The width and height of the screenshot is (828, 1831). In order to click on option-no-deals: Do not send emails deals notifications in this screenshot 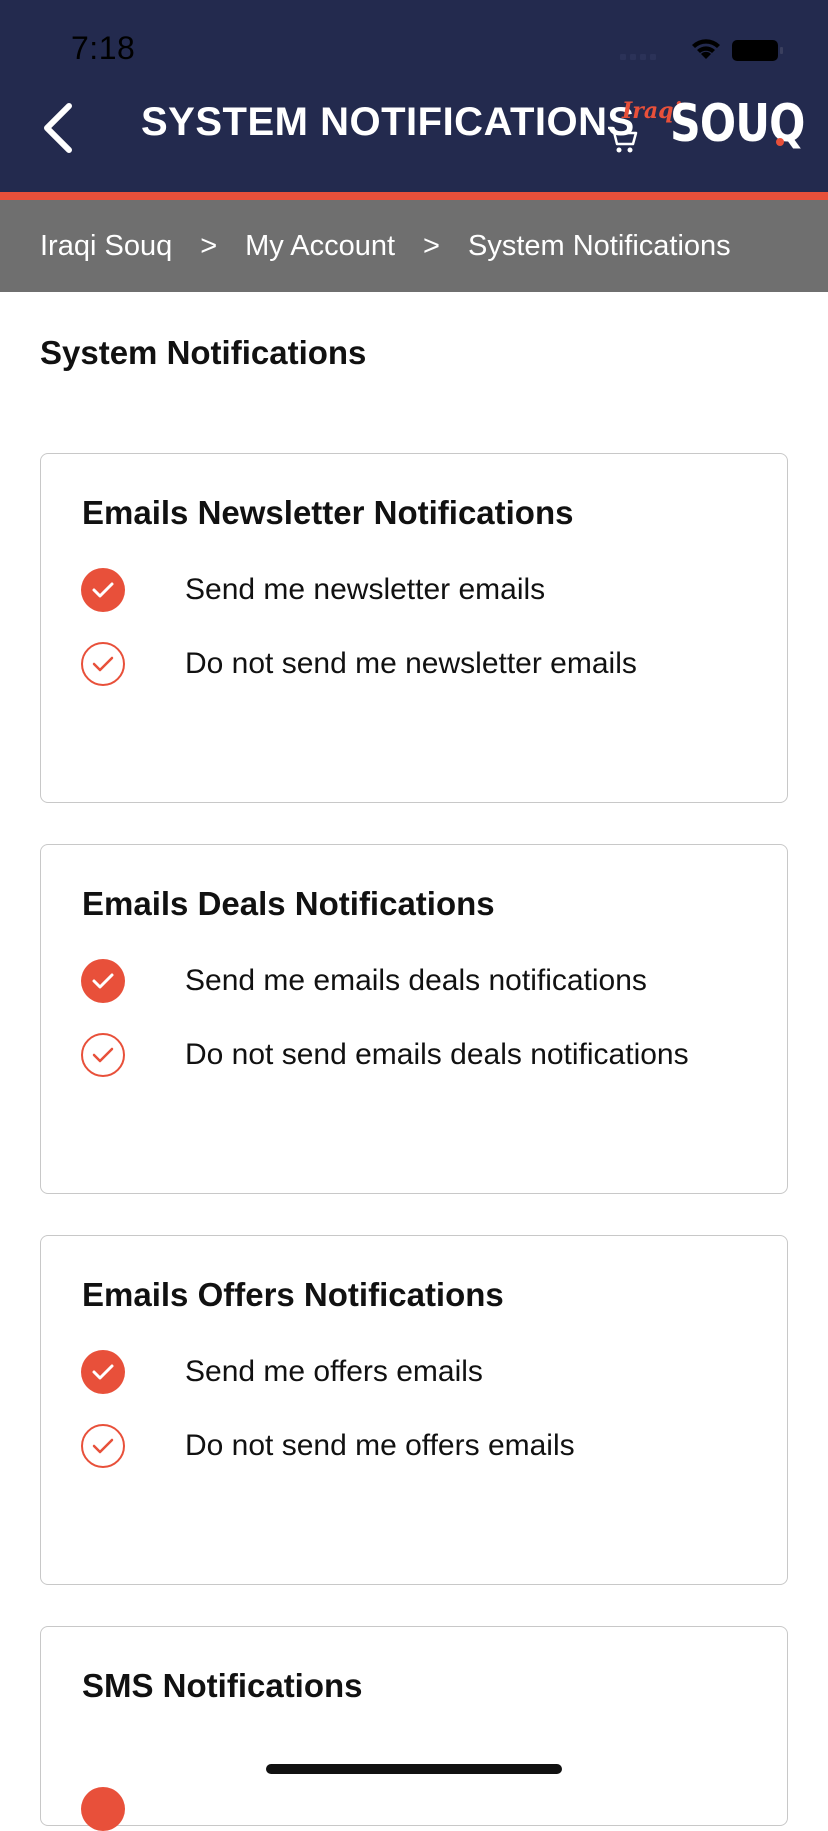, I will do `click(385, 1055)`.